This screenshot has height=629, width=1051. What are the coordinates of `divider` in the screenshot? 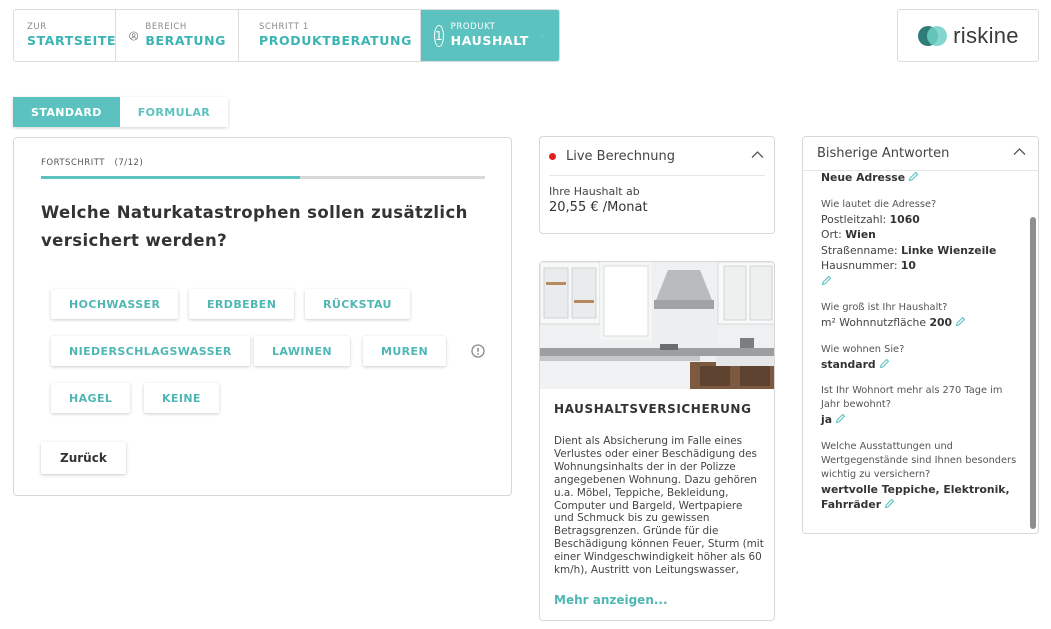 It's located at (657, 175).